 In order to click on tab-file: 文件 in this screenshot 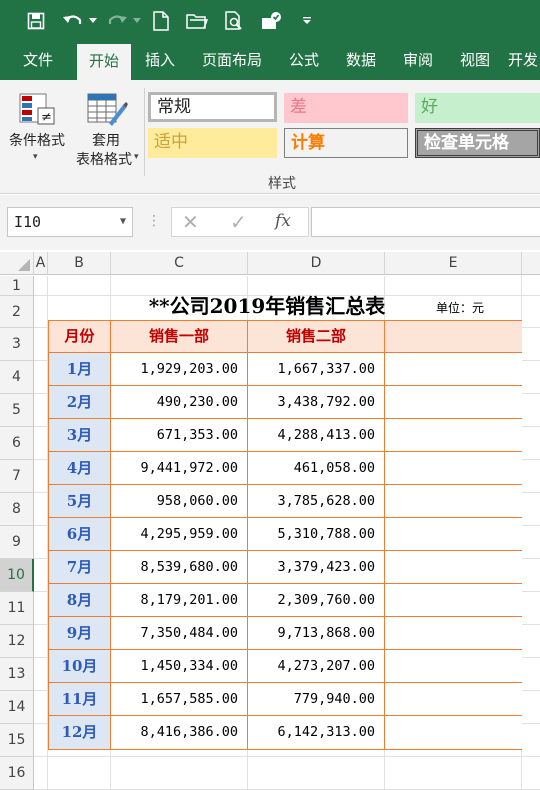, I will do `click(38, 60)`.